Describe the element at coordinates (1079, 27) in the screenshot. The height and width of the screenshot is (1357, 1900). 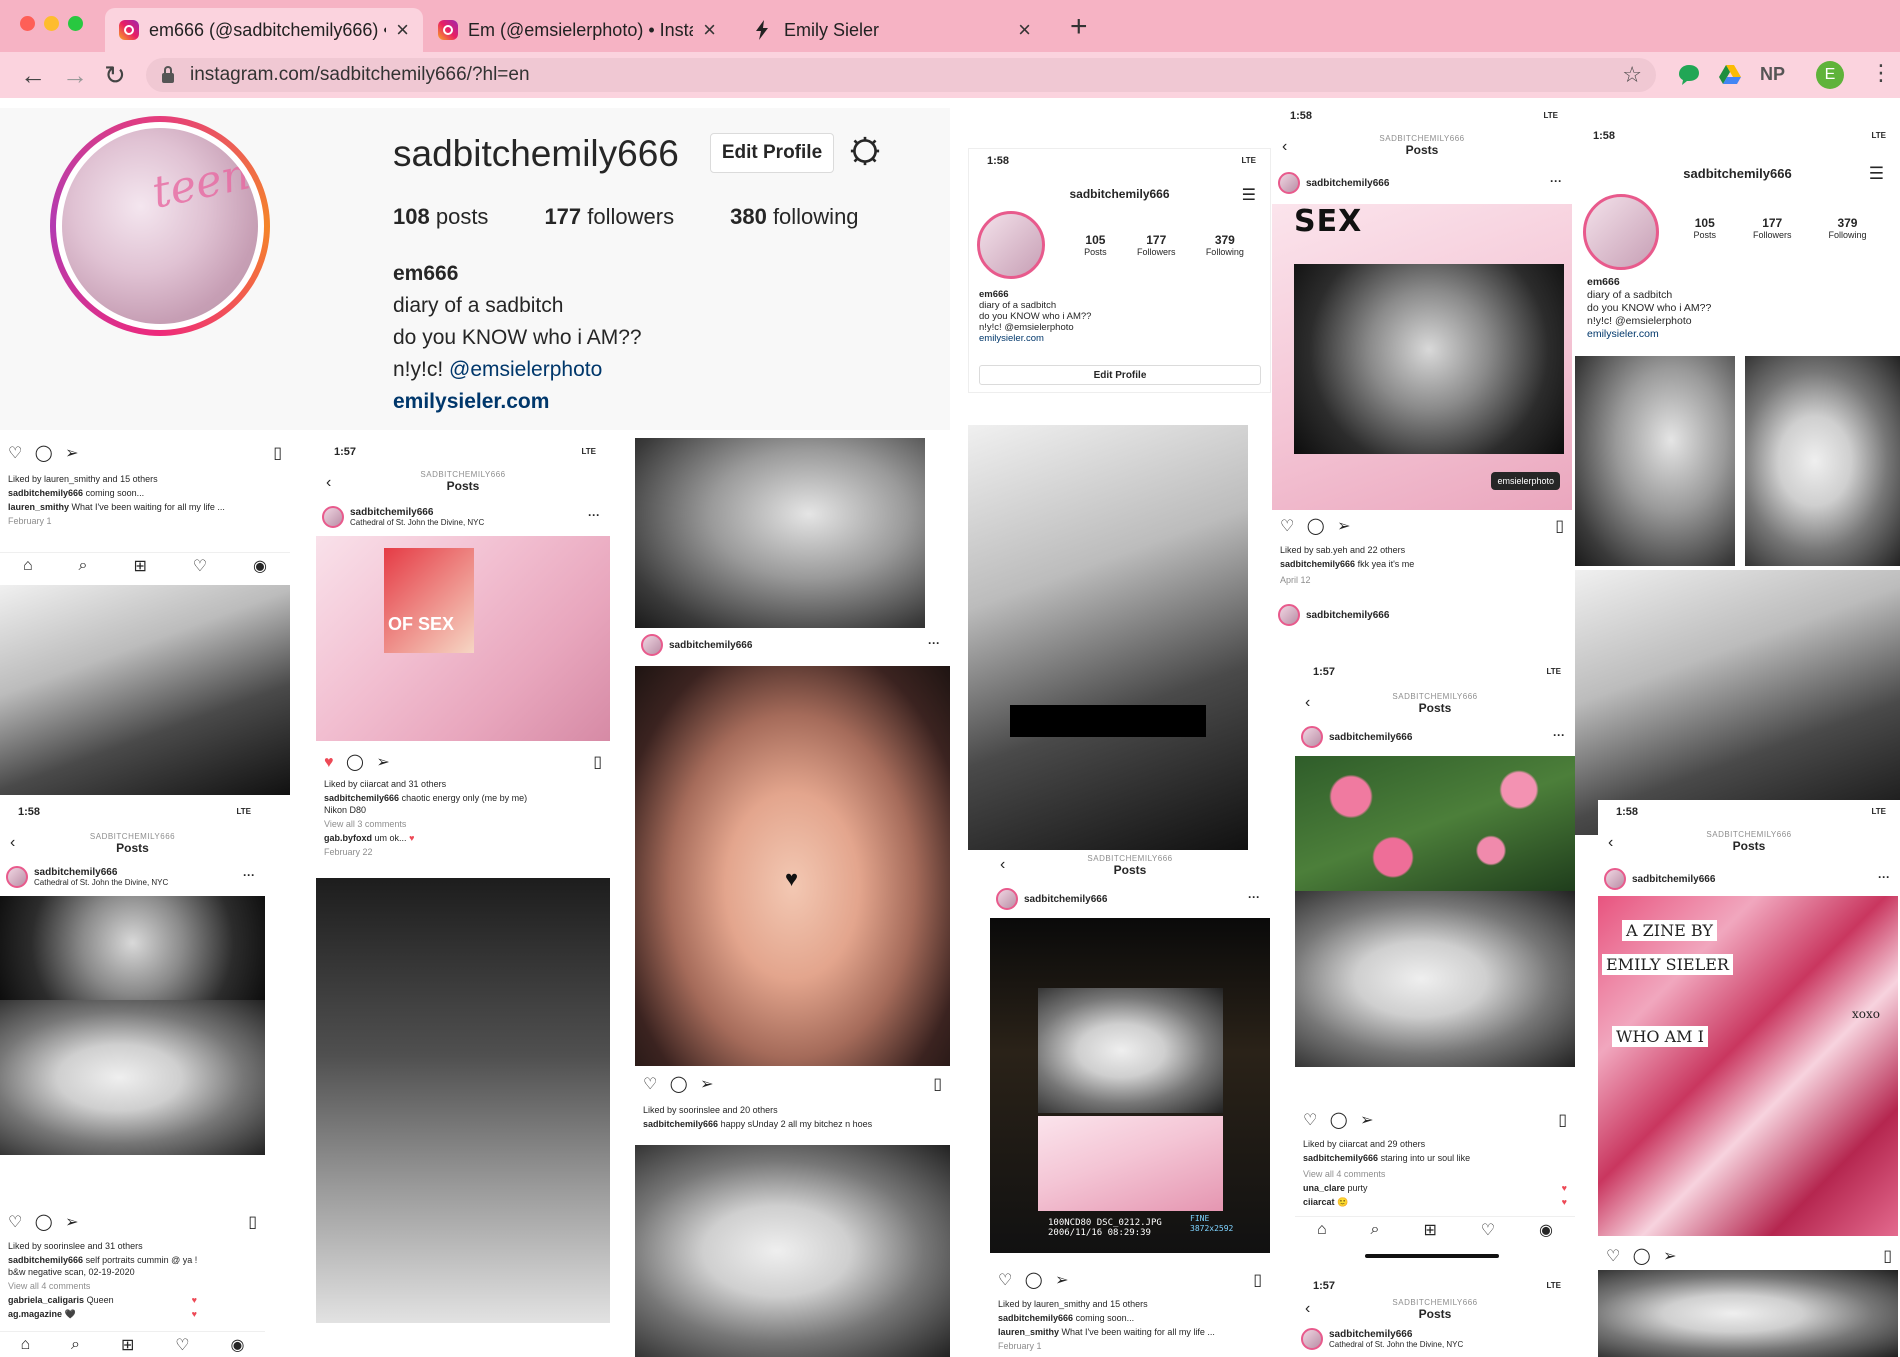
I see `new-tab-button: +` at that location.